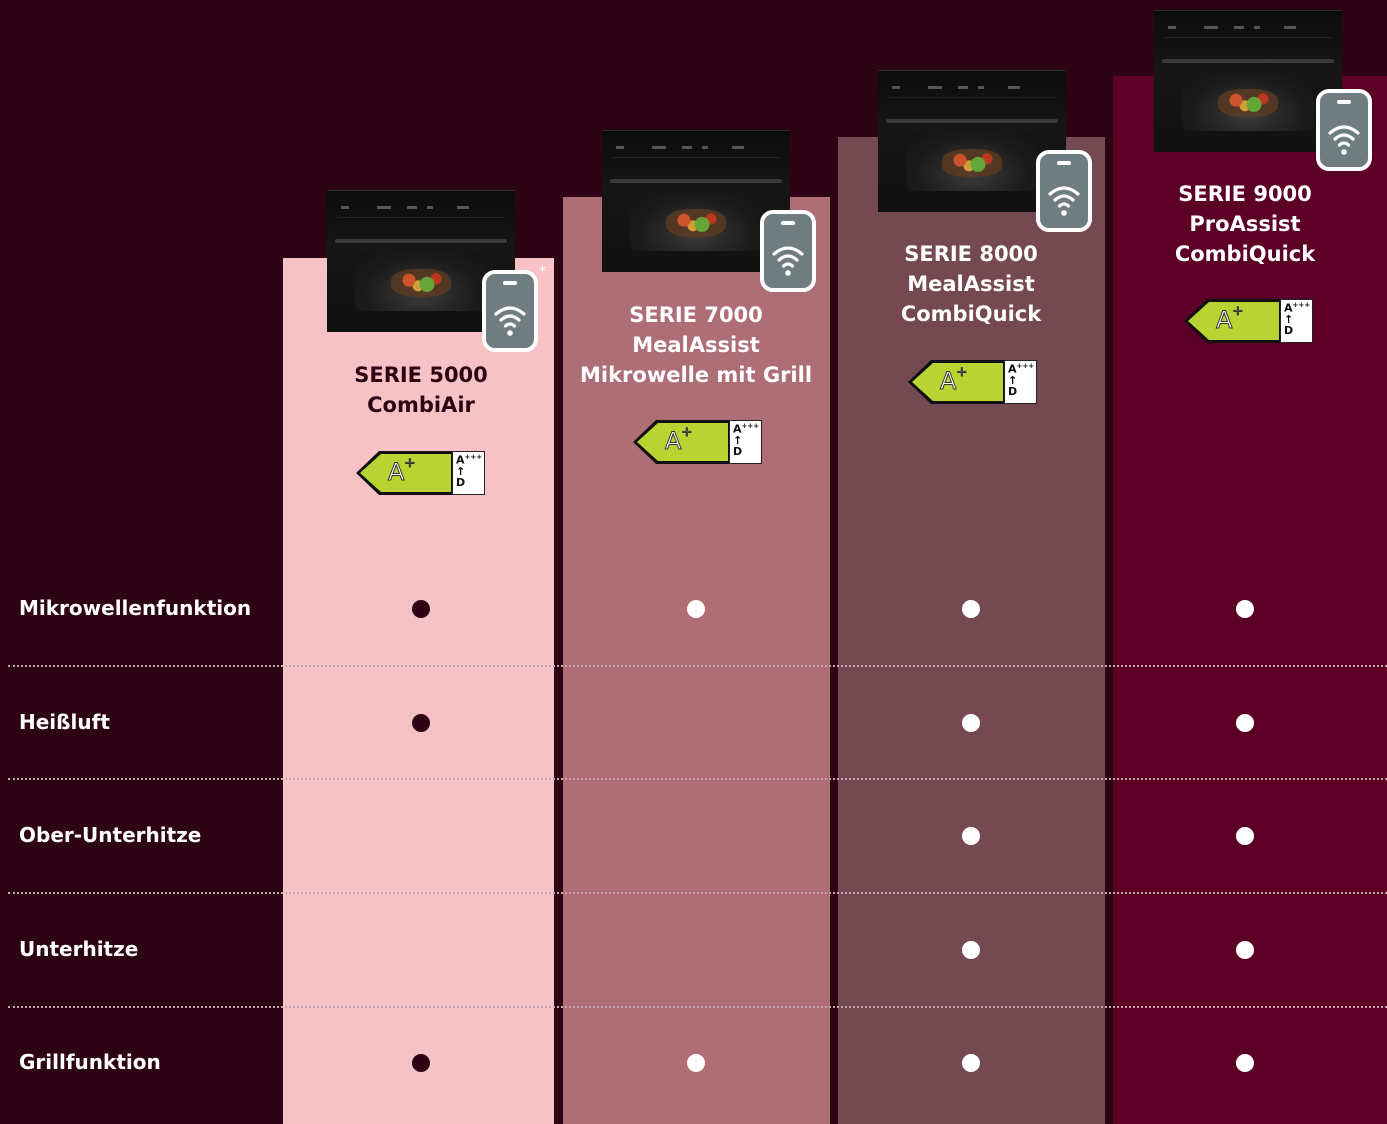  What do you see at coordinates (542, 272) in the screenshot?
I see `footnote-asterisk: *` at bounding box center [542, 272].